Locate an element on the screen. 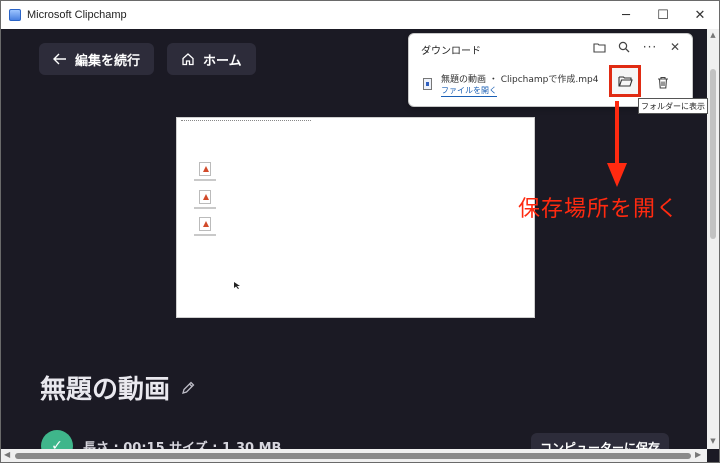  scroll-up-icon: ▲ is located at coordinates (713, 35).